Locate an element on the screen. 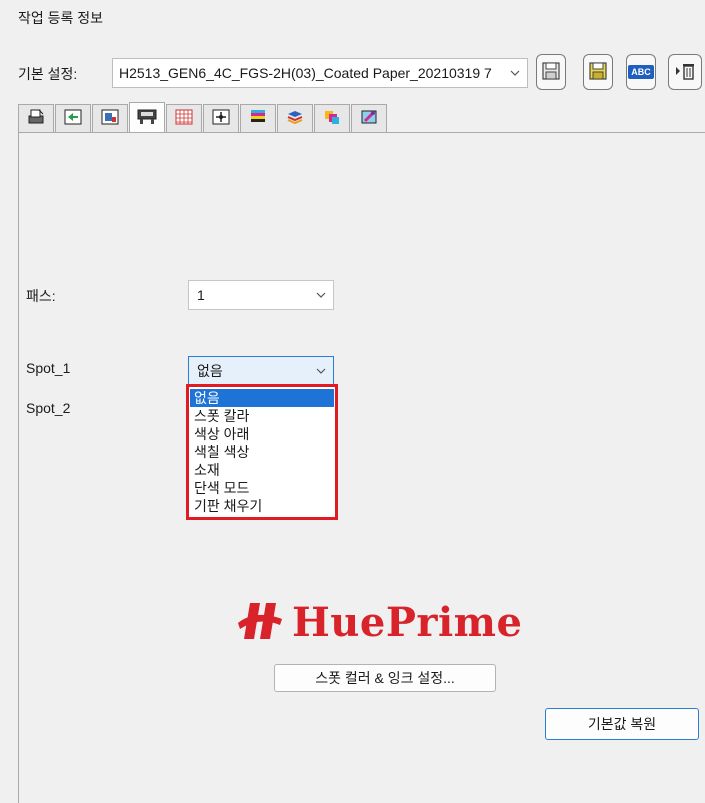 This screenshot has width=705, height=803. logo-text: HuePrime is located at coordinates (407, 622).